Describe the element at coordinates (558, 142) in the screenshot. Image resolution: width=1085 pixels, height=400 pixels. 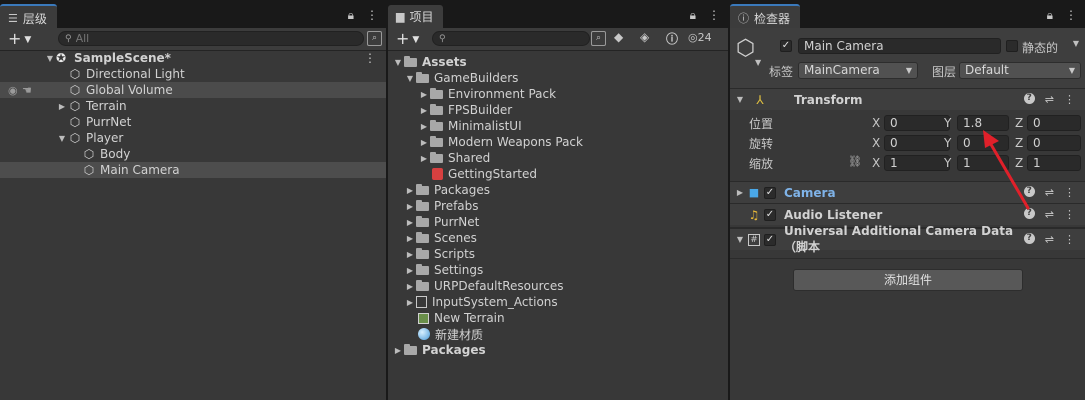
I see `project-folder-modern-weapons-pack: ▶ Modern Weapons Pack` at that location.